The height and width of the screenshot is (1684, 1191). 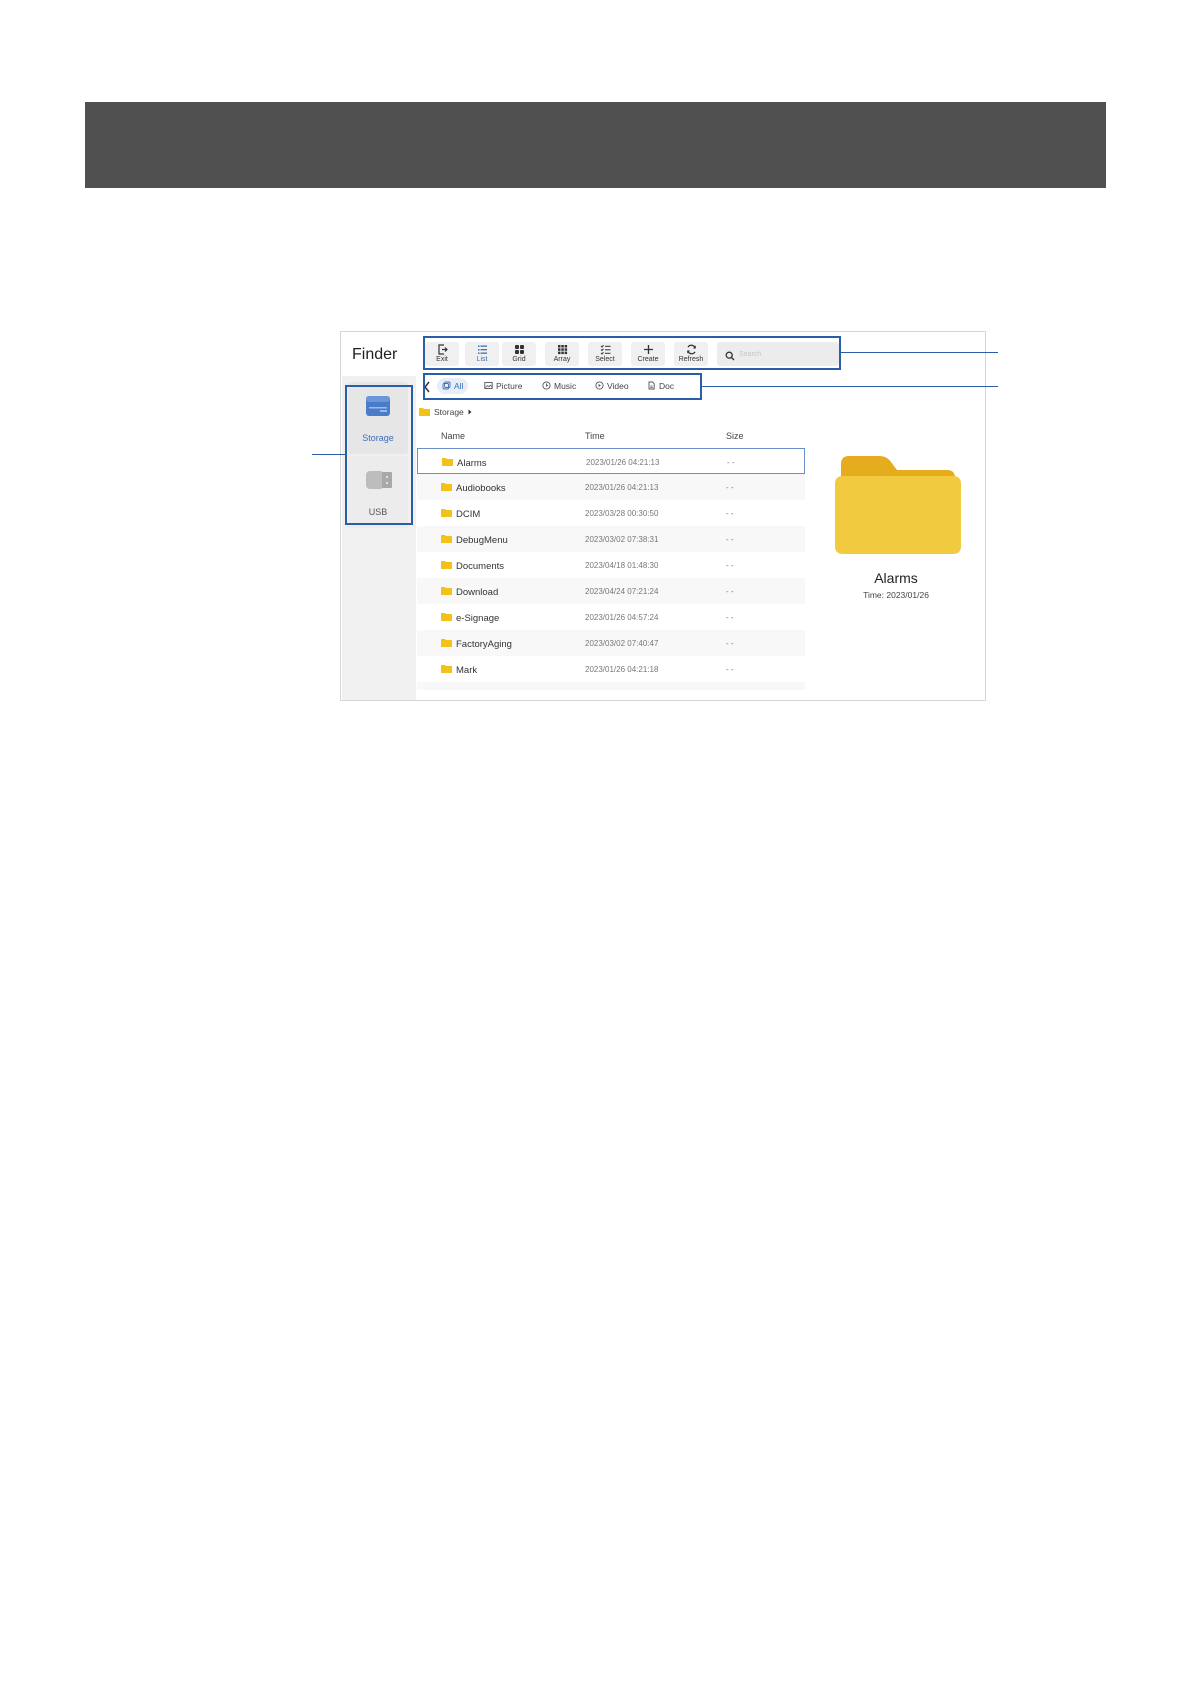 What do you see at coordinates (478, 618) in the screenshot?
I see `file-name: e-Signage` at bounding box center [478, 618].